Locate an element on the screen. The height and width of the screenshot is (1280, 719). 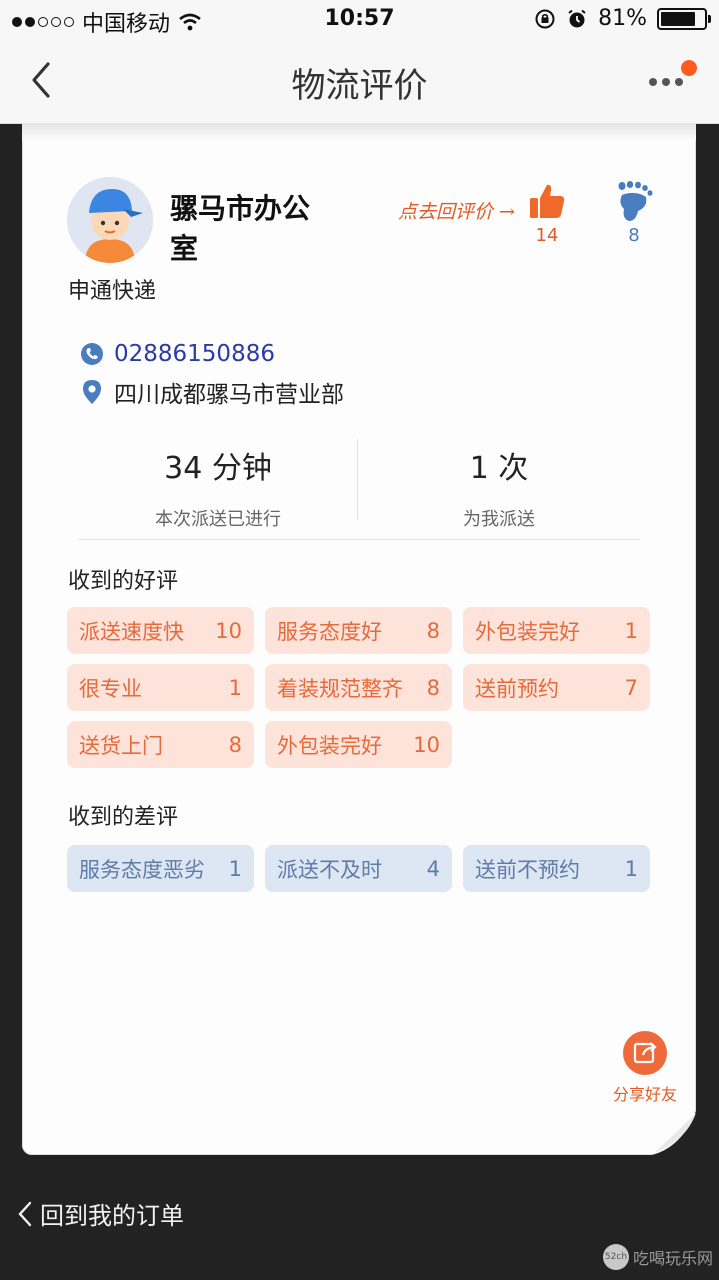
tag-count: 4 is located at coordinates (433, 868).